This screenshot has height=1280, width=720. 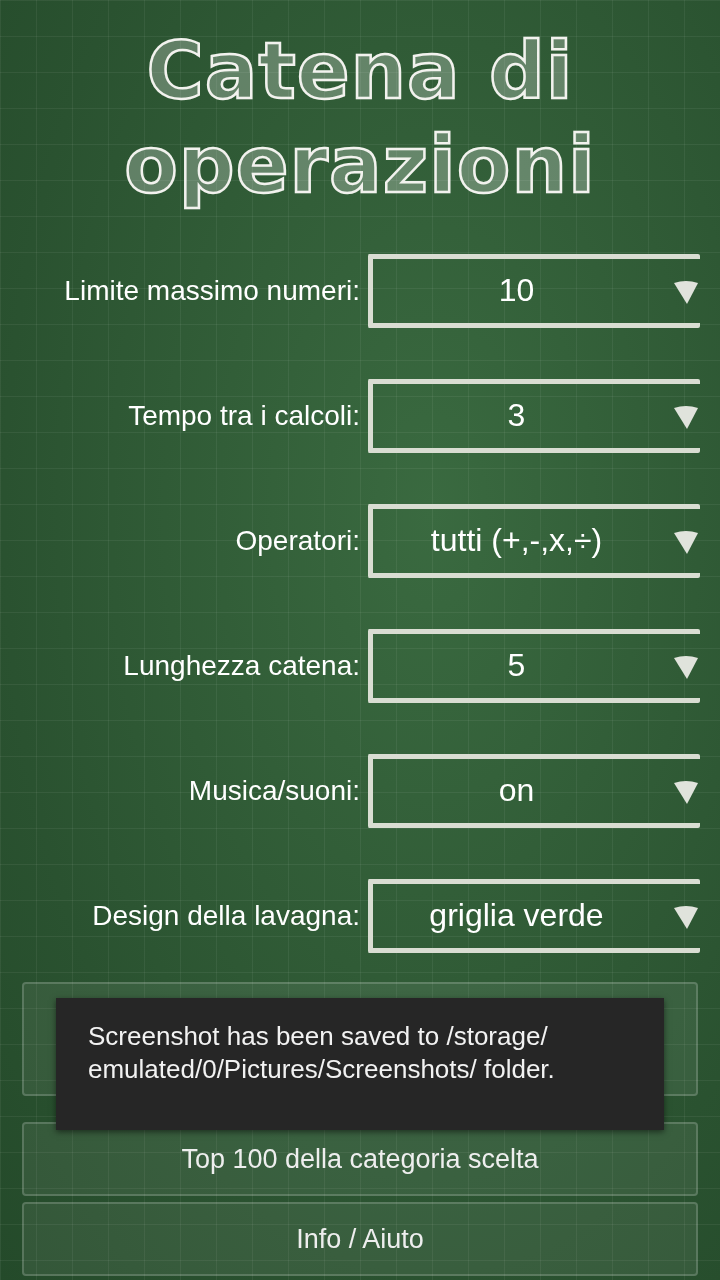 What do you see at coordinates (225, 915) in the screenshot?
I see `setting-label: Design della lavagna:` at bounding box center [225, 915].